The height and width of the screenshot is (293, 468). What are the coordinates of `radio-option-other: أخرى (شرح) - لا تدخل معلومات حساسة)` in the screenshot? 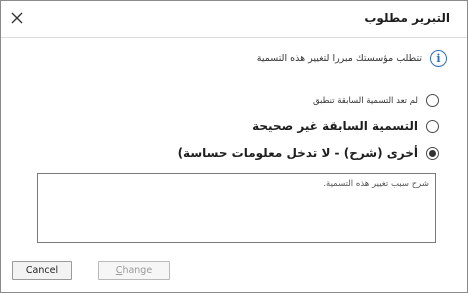 It's located at (308, 153).